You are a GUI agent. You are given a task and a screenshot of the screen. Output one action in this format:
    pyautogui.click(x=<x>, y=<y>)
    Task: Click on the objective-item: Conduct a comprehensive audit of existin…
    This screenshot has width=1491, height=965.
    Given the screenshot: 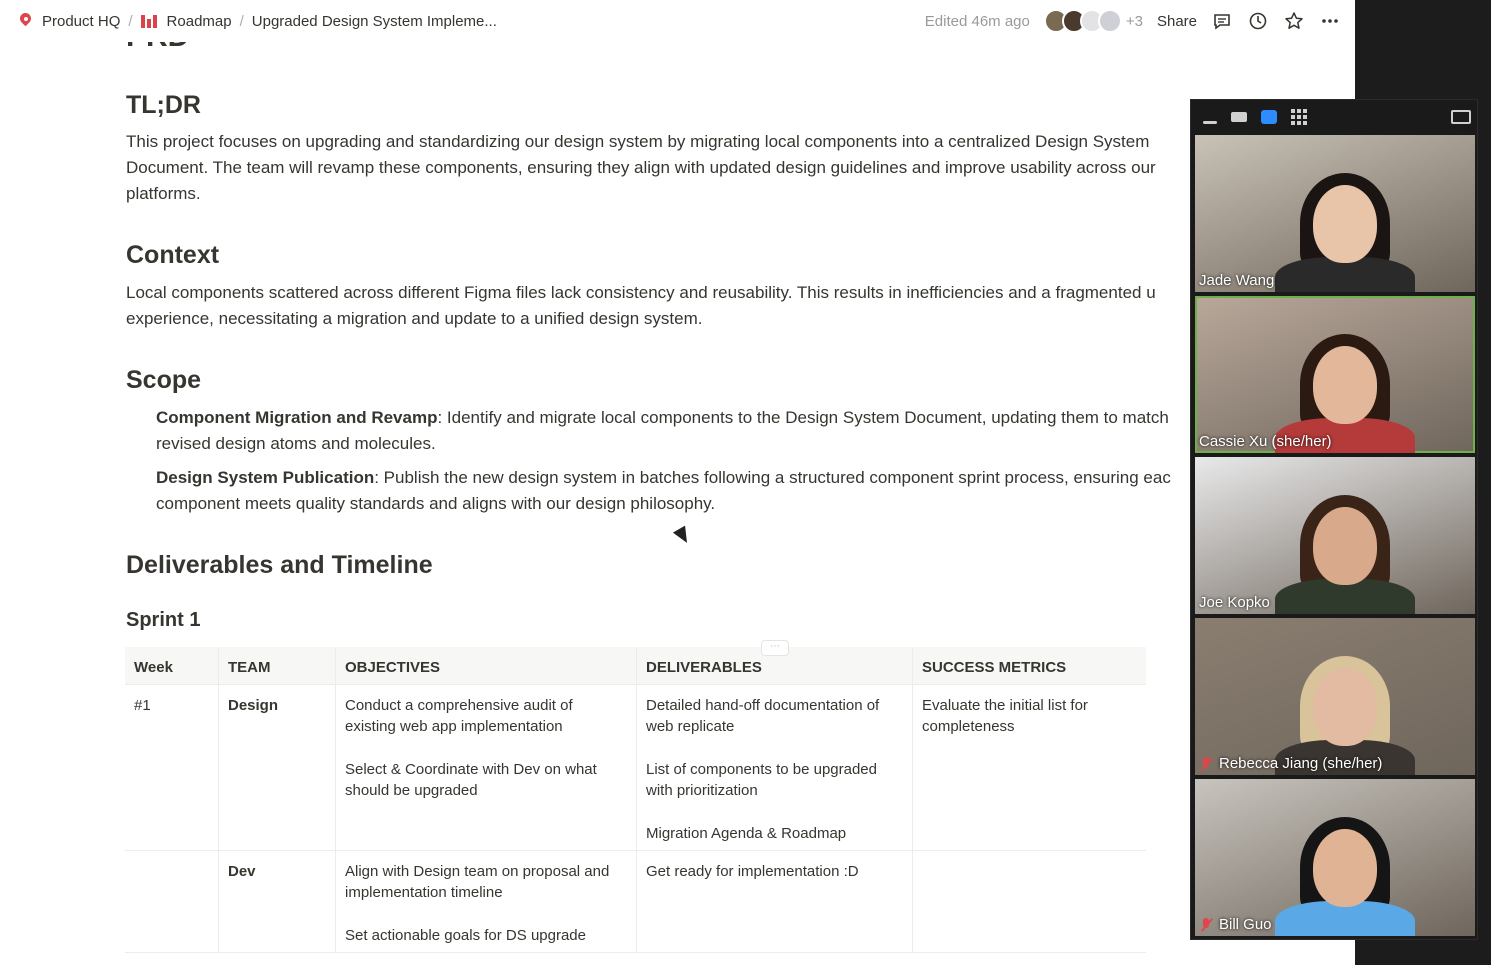 What is the action you would take?
    pyautogui.click(x=459, y=716)
    